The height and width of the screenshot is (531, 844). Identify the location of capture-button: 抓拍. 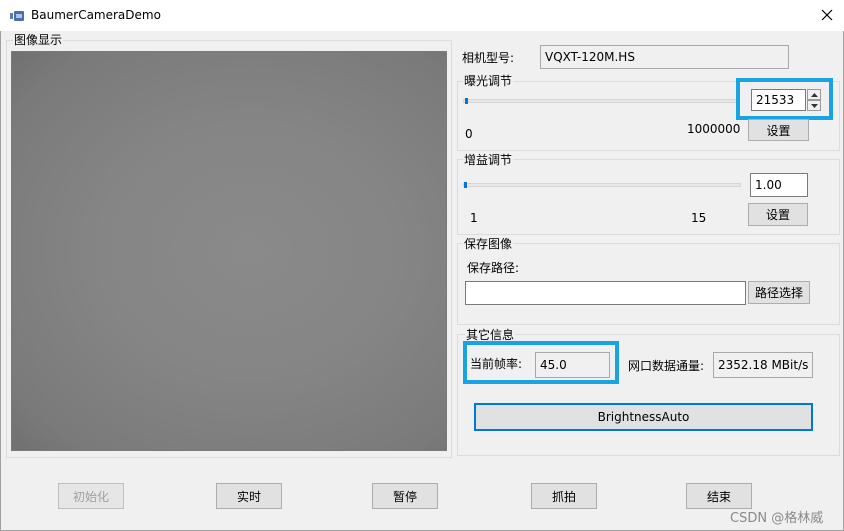
(564, 496).